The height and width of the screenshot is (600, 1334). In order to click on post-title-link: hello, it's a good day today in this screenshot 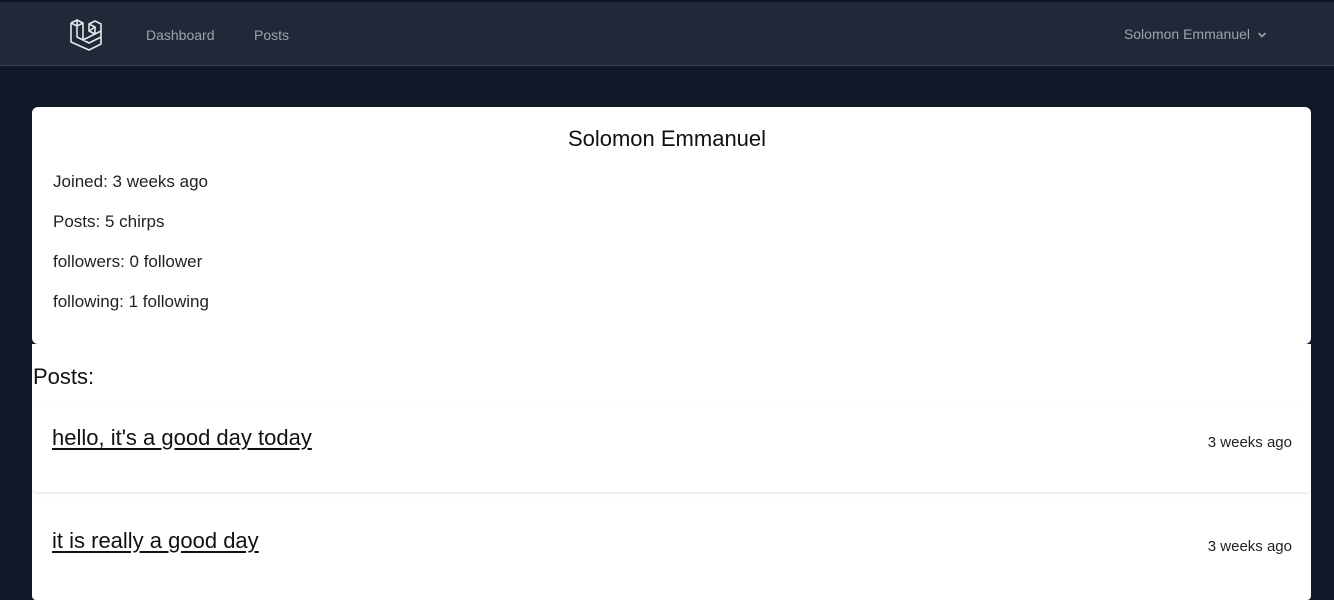, I will do `click(182, 438)`.